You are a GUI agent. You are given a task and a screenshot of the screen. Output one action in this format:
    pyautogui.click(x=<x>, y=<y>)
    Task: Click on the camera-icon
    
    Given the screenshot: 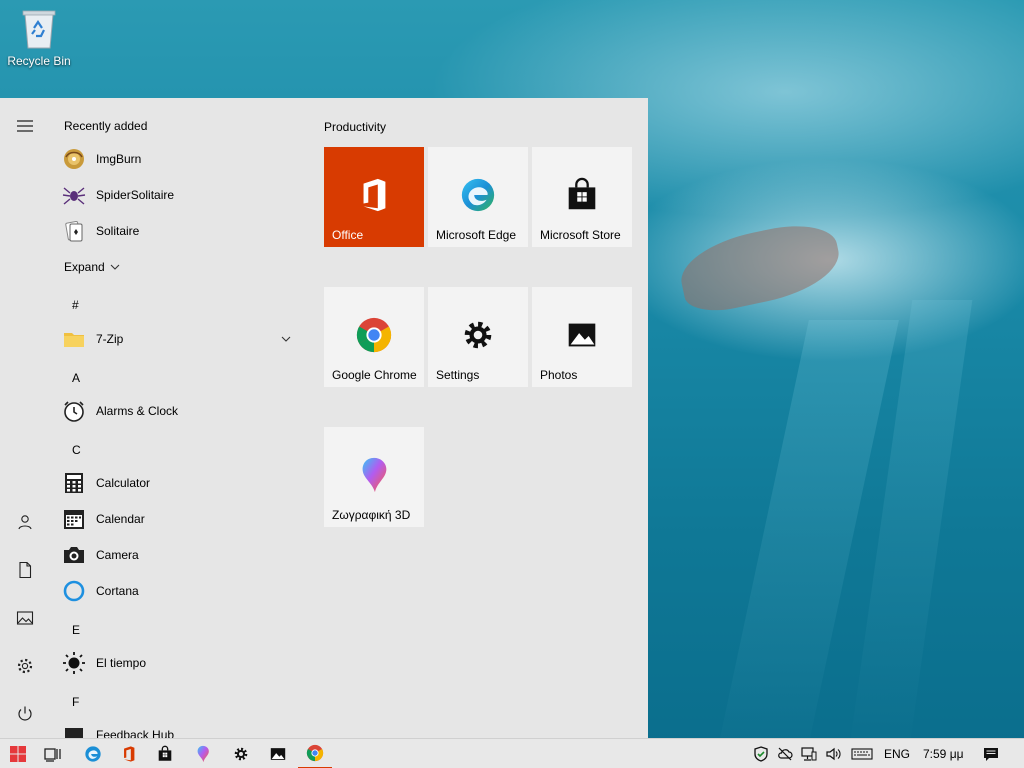 What is the action you would take?
    pyautogui.click(x=74, y=555)
    